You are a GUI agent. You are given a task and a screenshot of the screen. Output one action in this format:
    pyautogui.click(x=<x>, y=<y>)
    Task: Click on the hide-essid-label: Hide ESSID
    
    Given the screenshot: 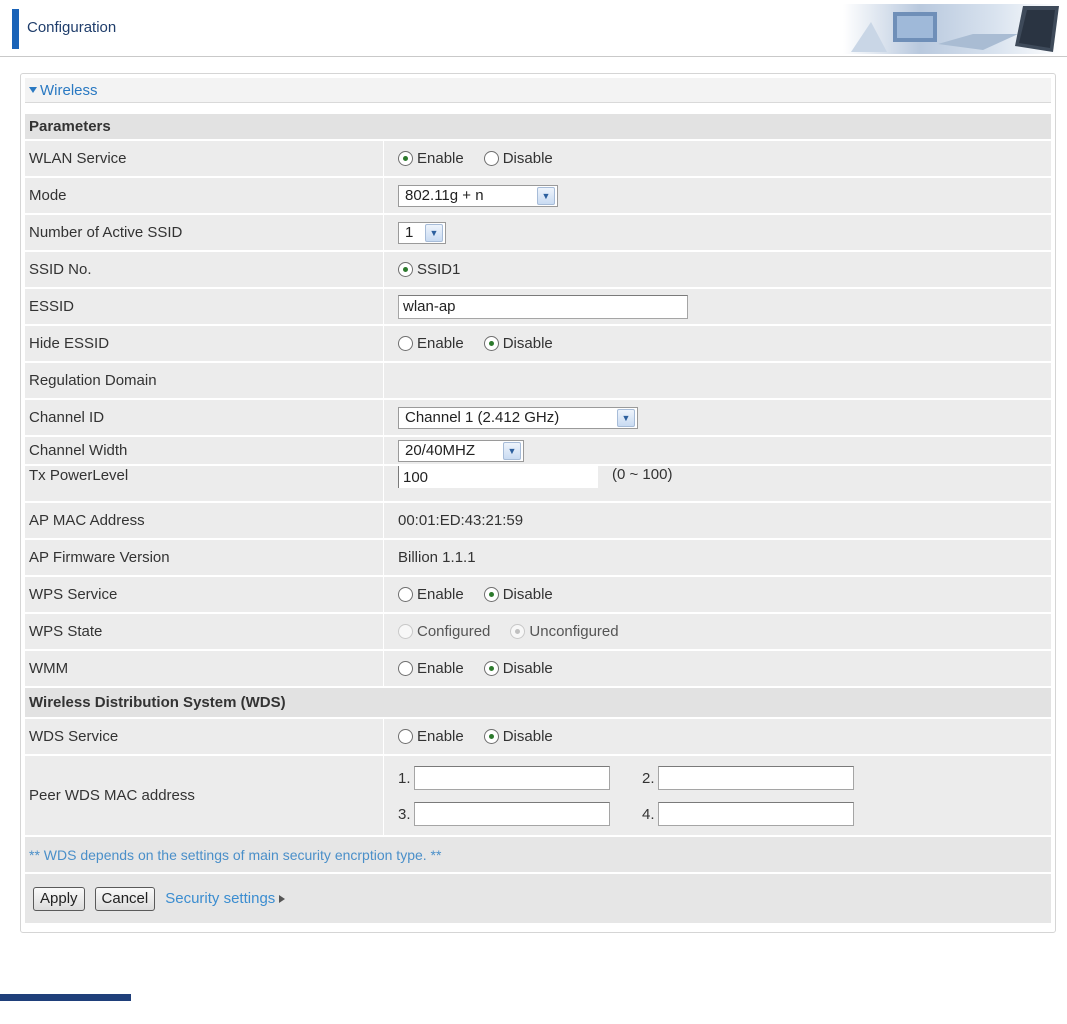 What is the action you would take?
    pyautogui.click(x=69, y=343)
    